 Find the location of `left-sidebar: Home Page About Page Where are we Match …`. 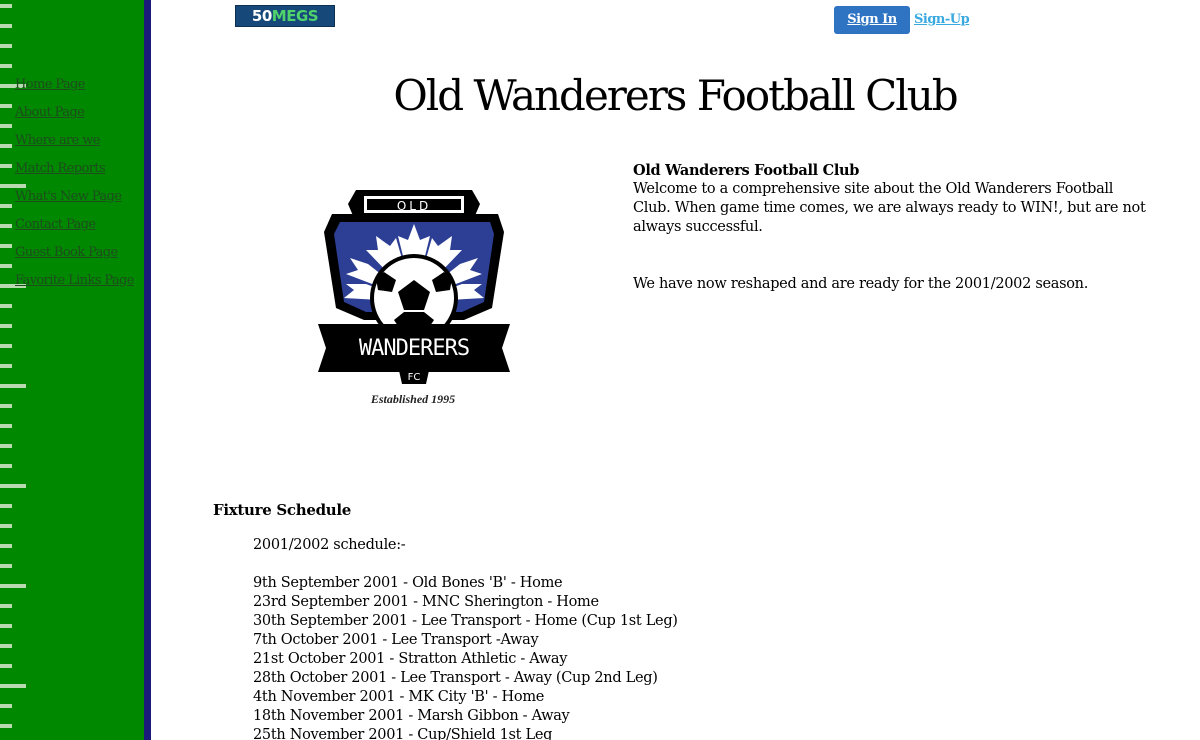

left-sidebar: Home Page About Page Where are we Match … is located at coordinates (72, 370).